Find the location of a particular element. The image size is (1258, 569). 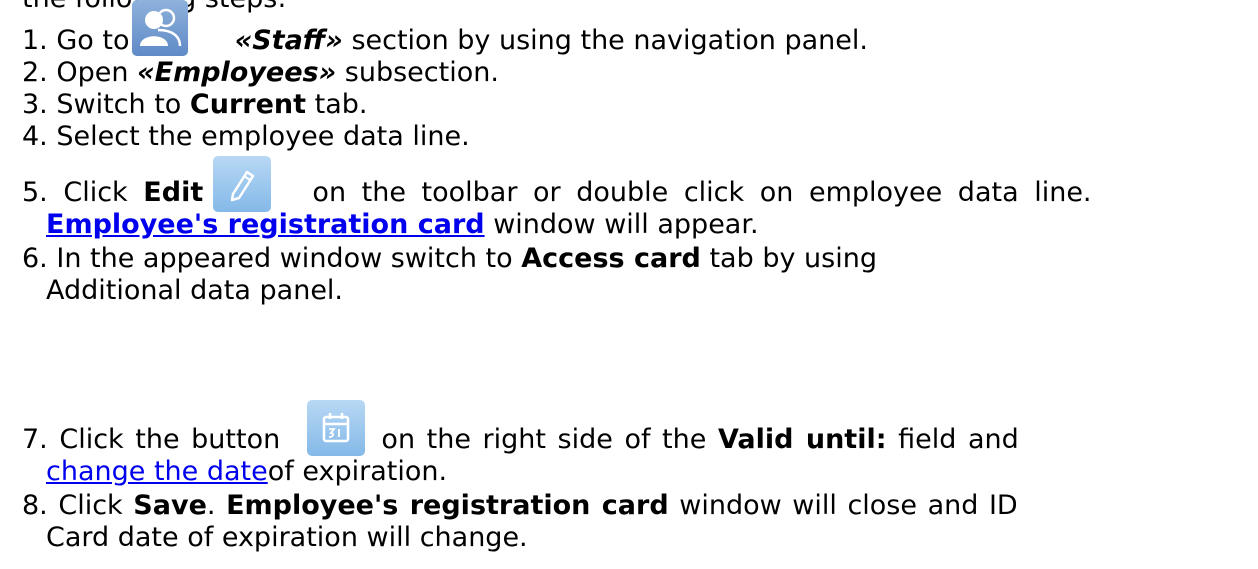

step-7-pre: Click the button is located at coordinates (170, 439).